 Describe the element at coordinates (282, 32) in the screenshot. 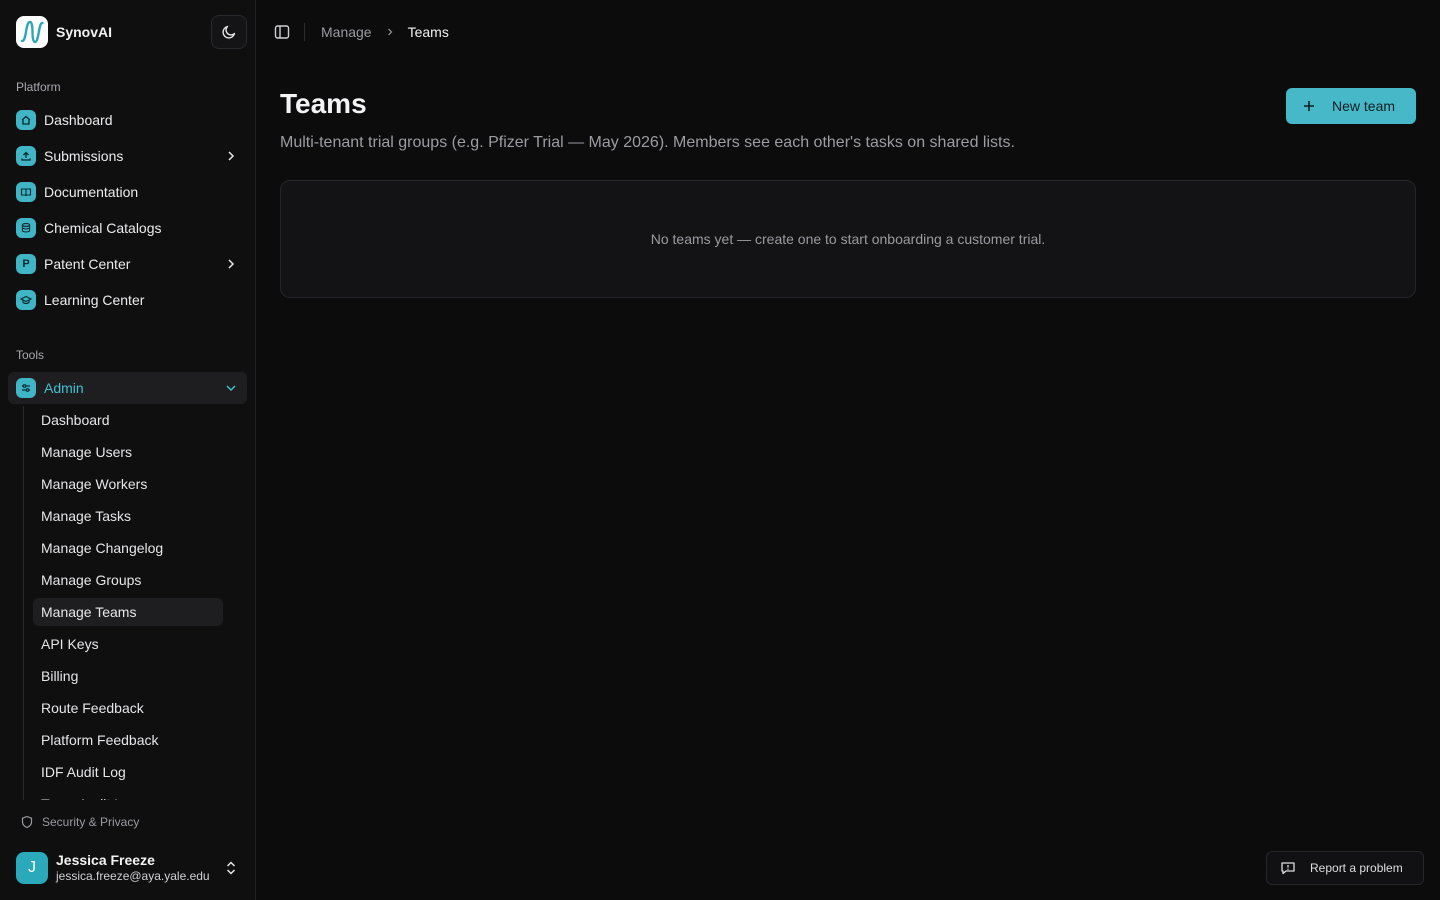

I see `sidebar-toggle-icon` at that location.